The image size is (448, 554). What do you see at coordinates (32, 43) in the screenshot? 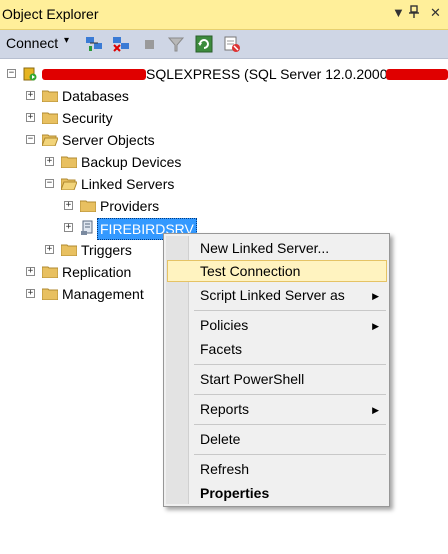
I see `connect-button: Connect` at bounding box center [32, 43].